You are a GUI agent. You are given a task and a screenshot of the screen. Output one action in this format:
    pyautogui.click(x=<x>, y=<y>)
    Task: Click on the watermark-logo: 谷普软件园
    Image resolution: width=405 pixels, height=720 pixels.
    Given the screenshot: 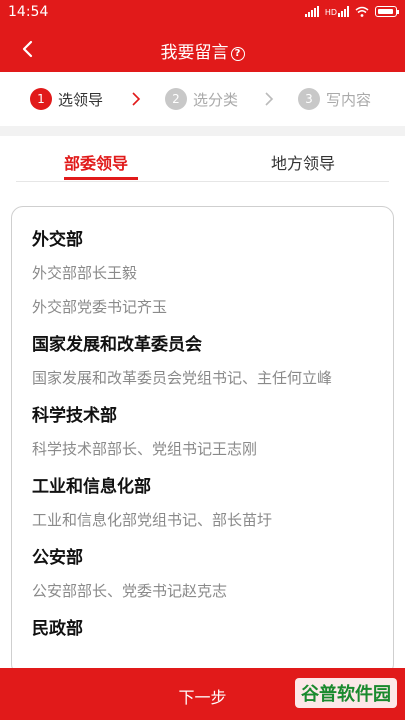 What is the action you would take?
    pyautogui.click(x=346, y=693)
    